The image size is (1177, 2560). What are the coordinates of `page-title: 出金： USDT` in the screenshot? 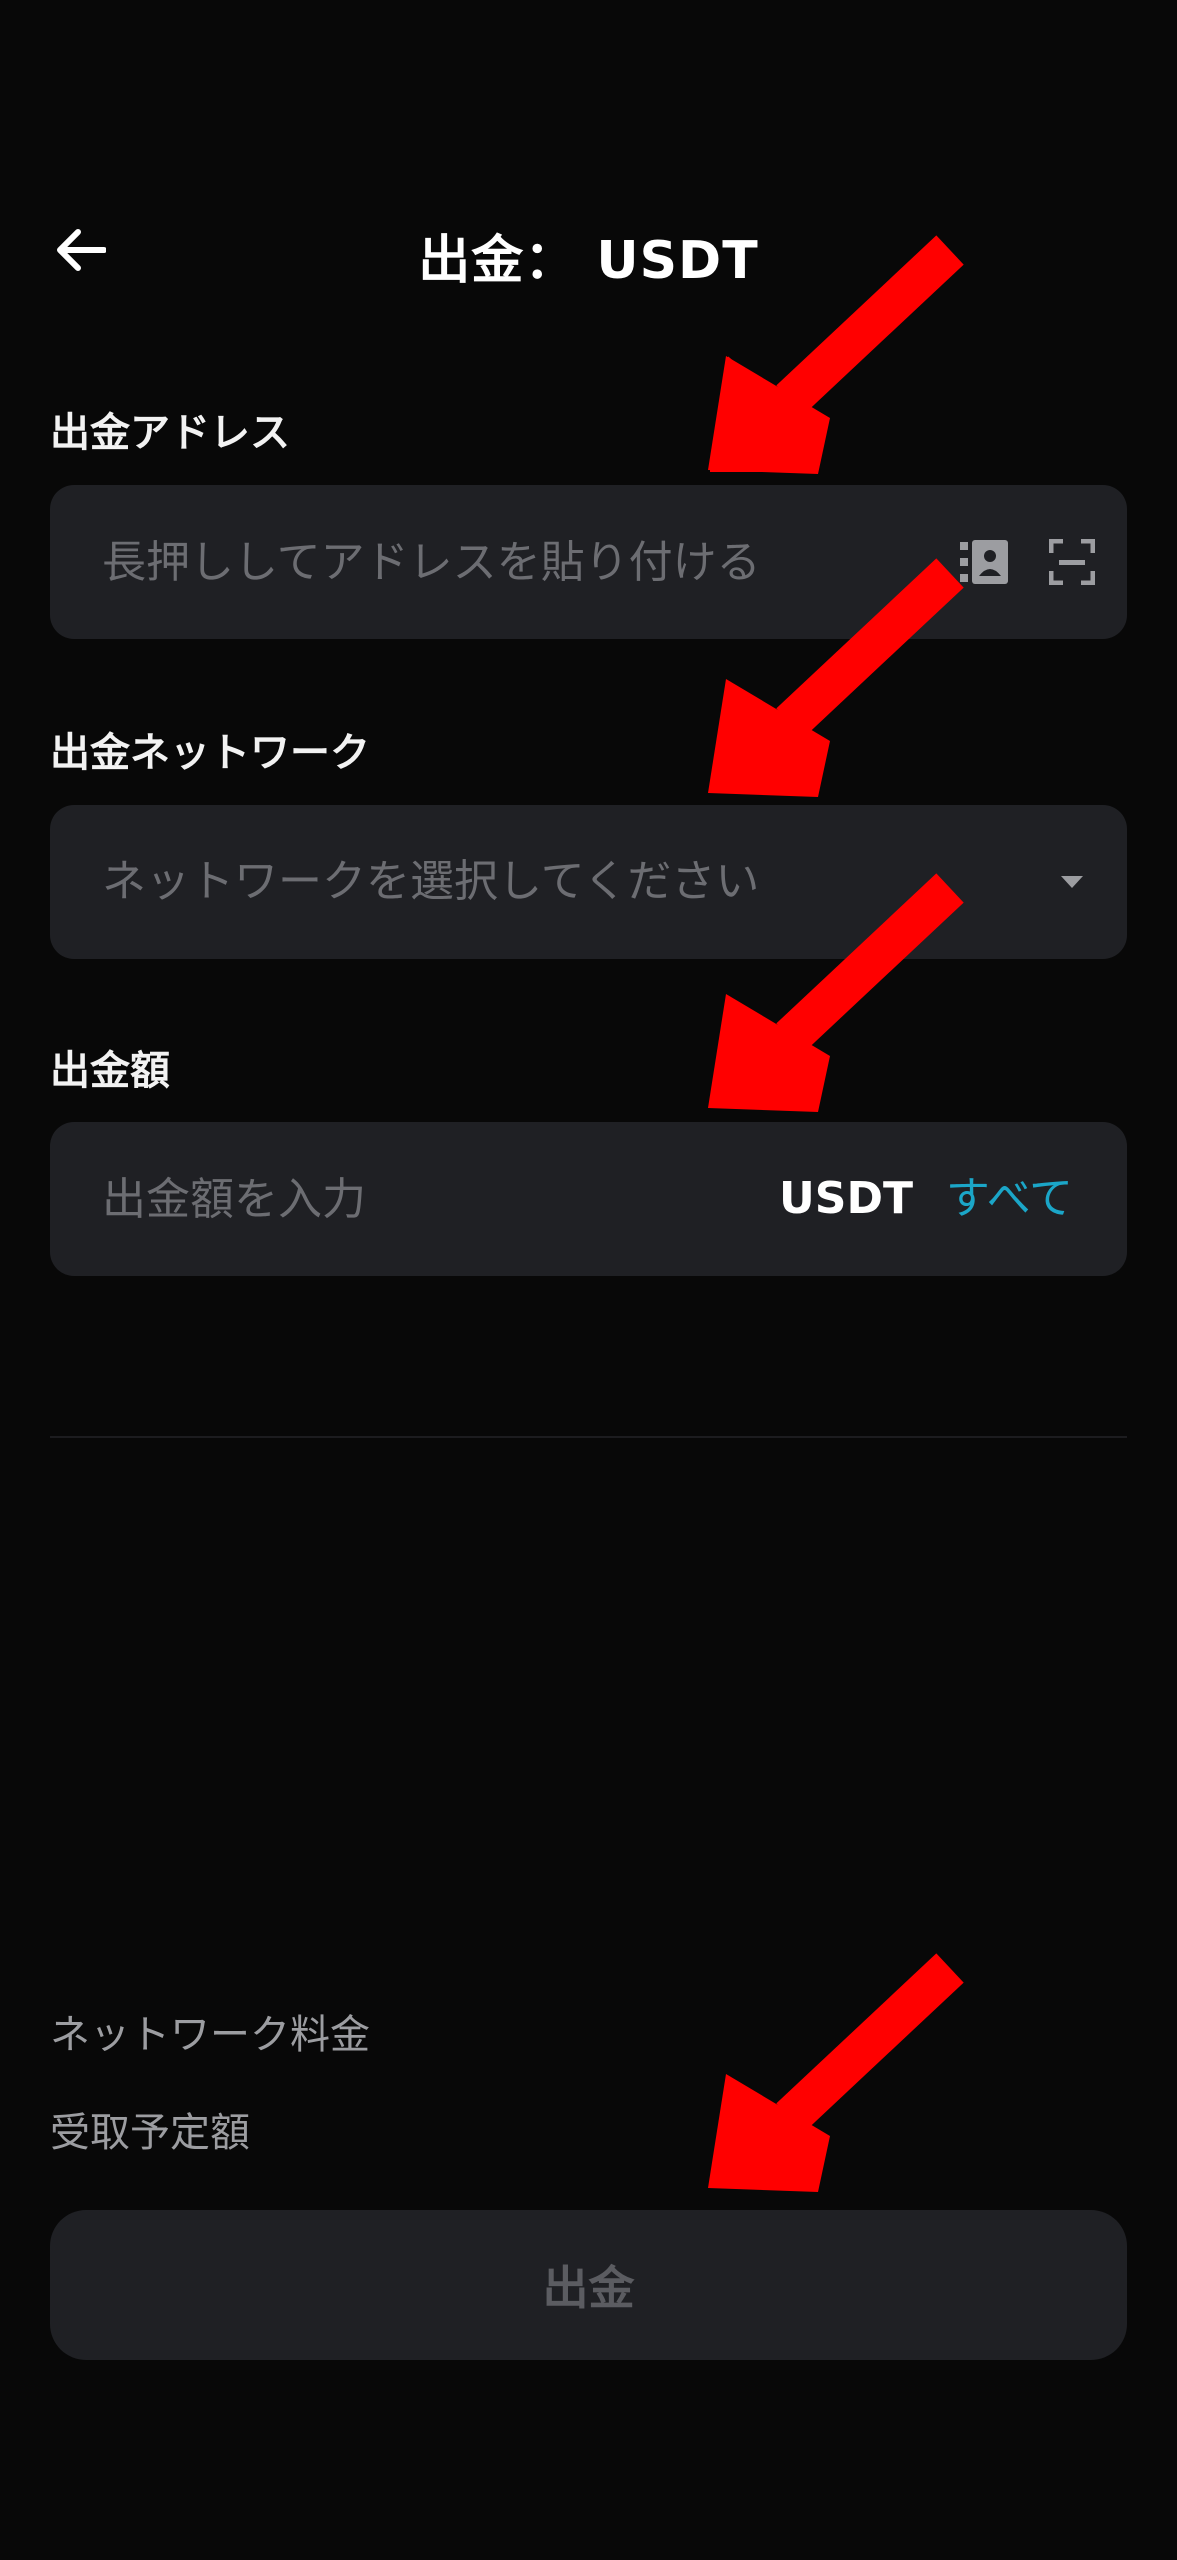 It's located at (588, 261).